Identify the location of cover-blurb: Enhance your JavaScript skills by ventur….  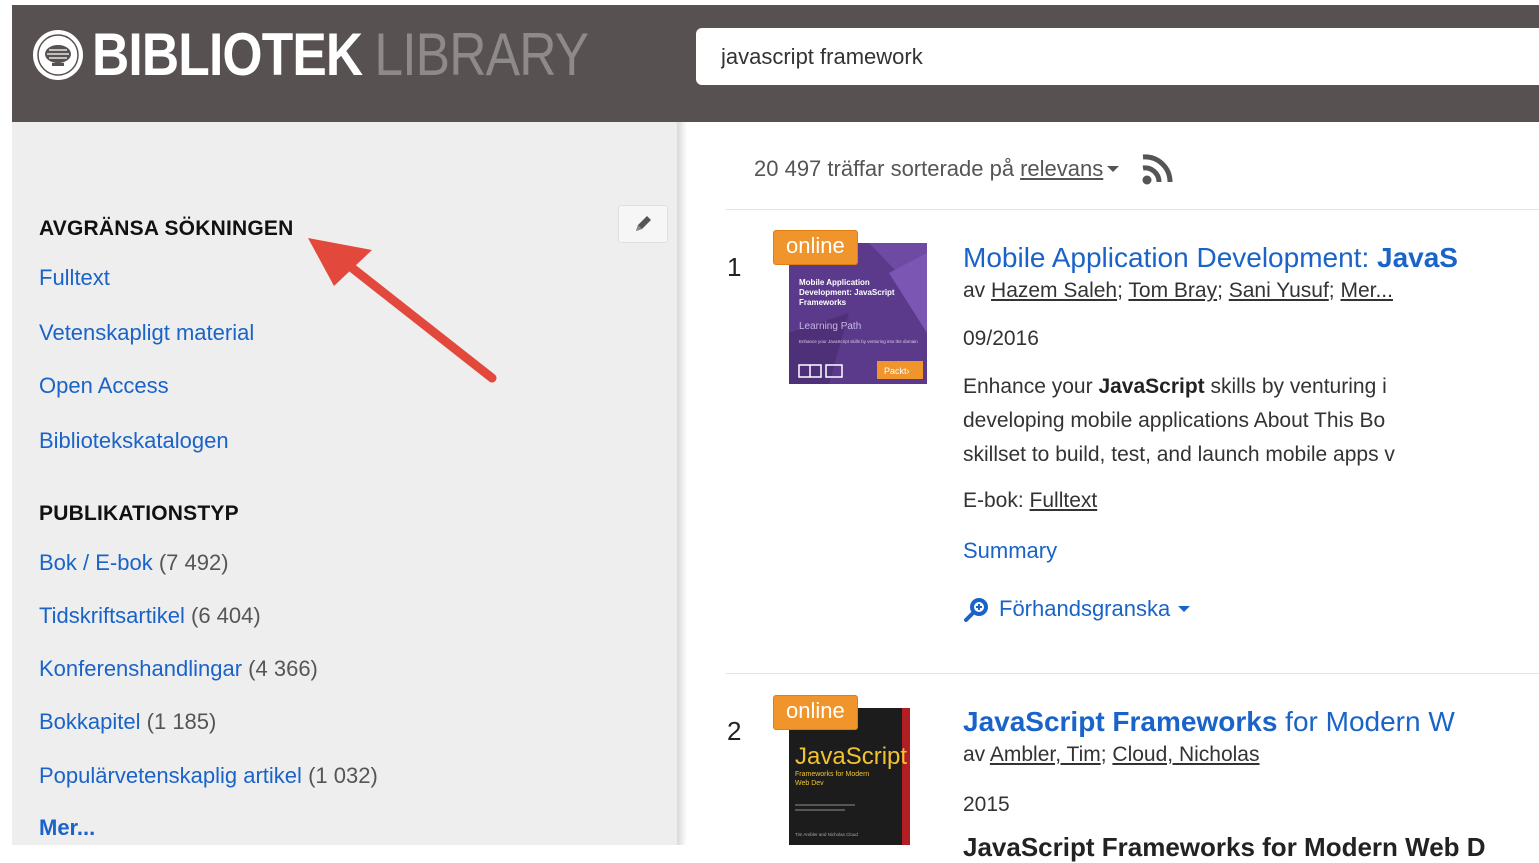
(858, 341).